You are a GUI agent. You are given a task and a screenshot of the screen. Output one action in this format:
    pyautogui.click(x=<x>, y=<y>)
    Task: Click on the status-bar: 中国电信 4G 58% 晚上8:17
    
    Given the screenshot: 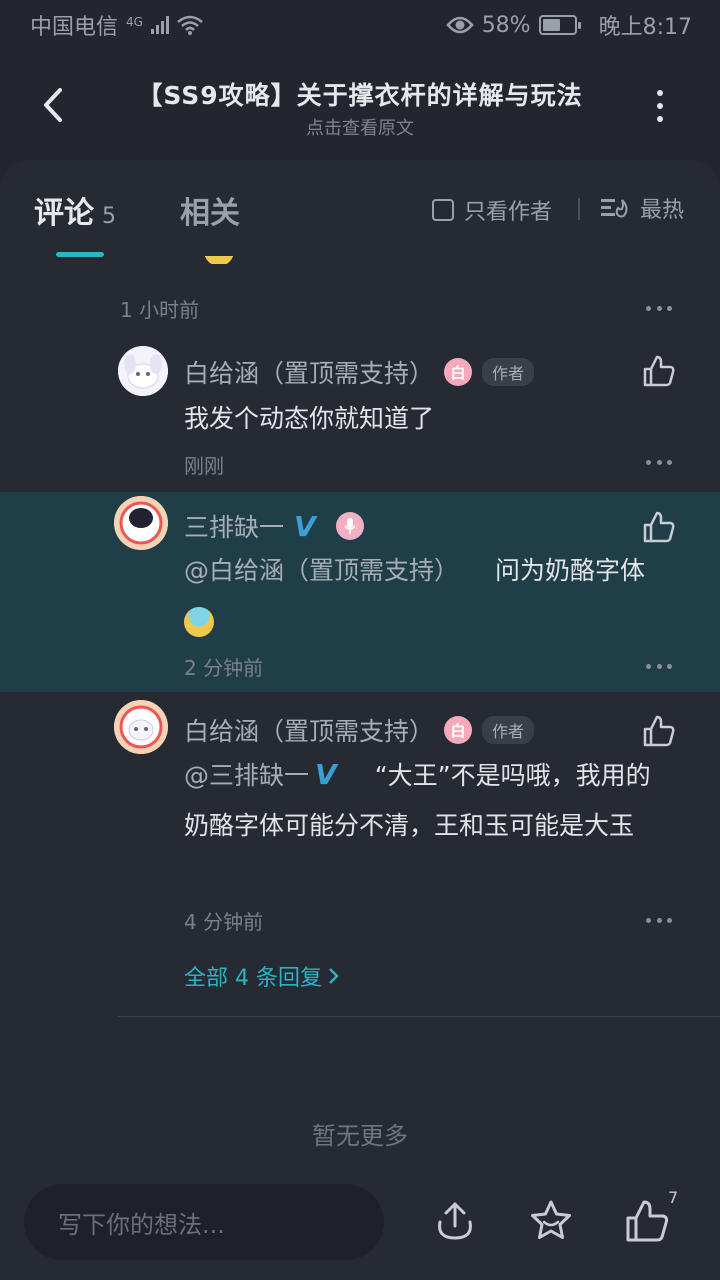 What is the action you would take?
    pyautogui.click(x=360, y=25)
    